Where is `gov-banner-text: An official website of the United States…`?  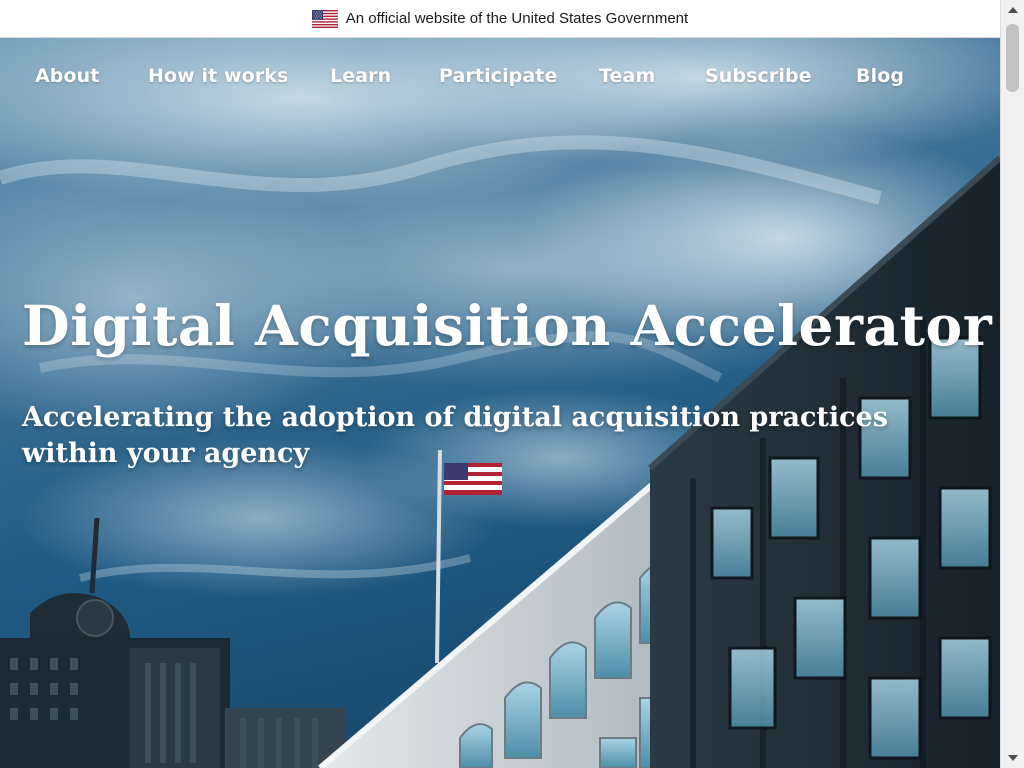 gov-banner-text: An official website of the United States… is located at coordinates (517, 18).